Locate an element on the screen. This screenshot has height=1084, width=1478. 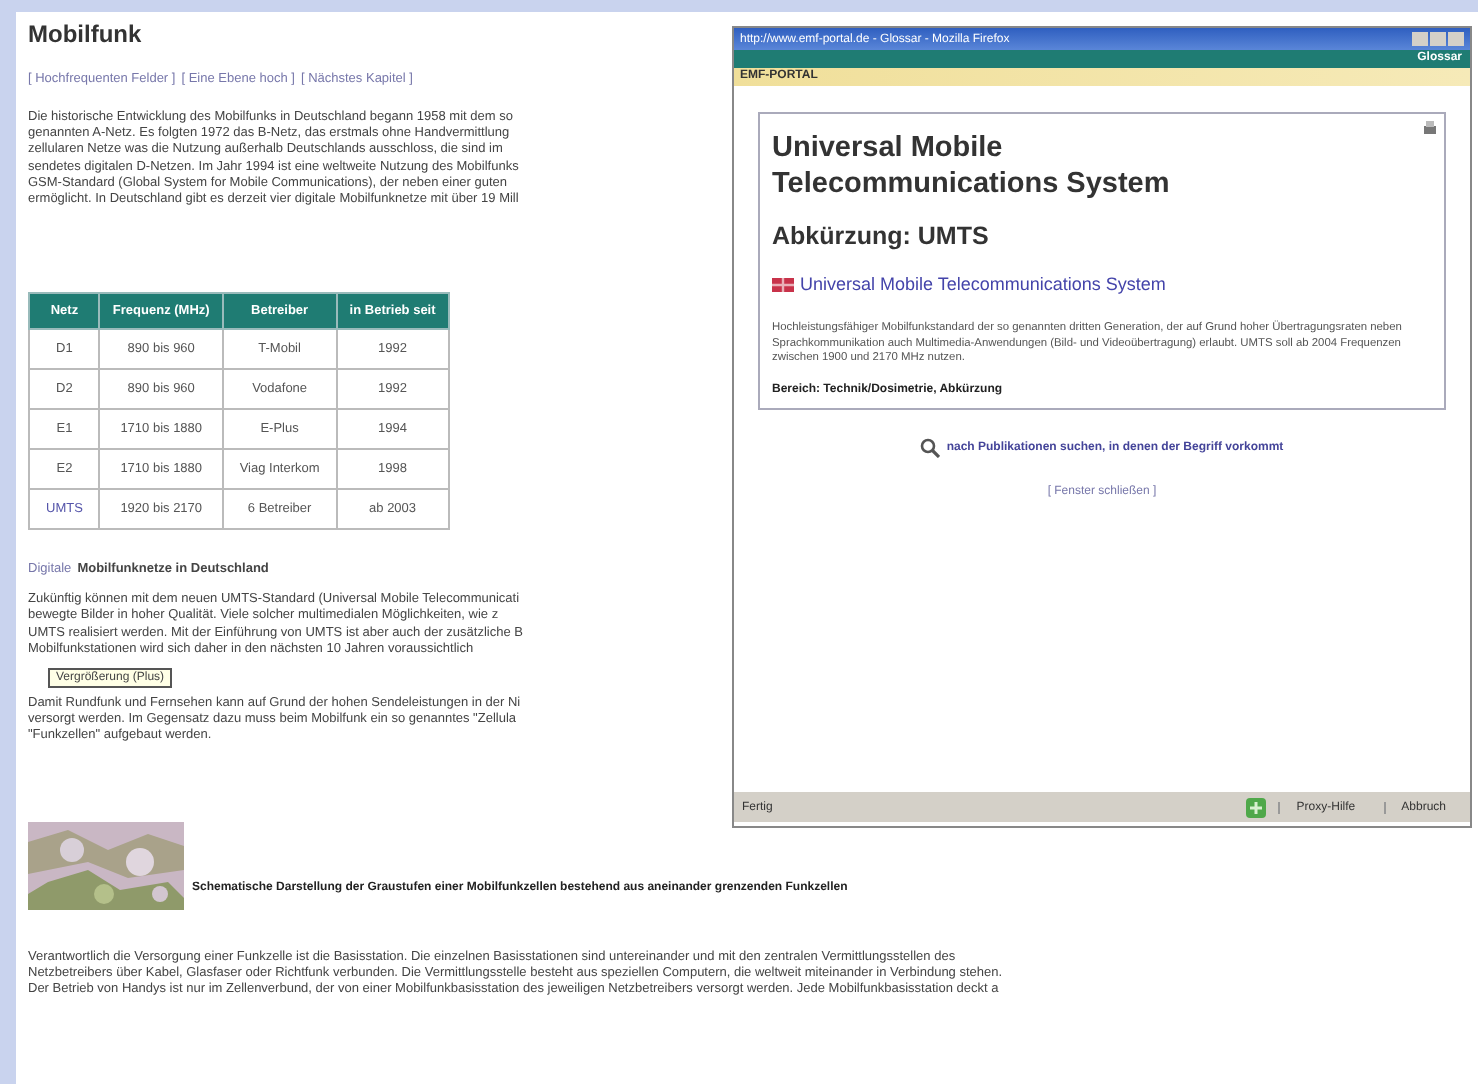
page-title: Mobilfunk is located at coordinates (85, 34).